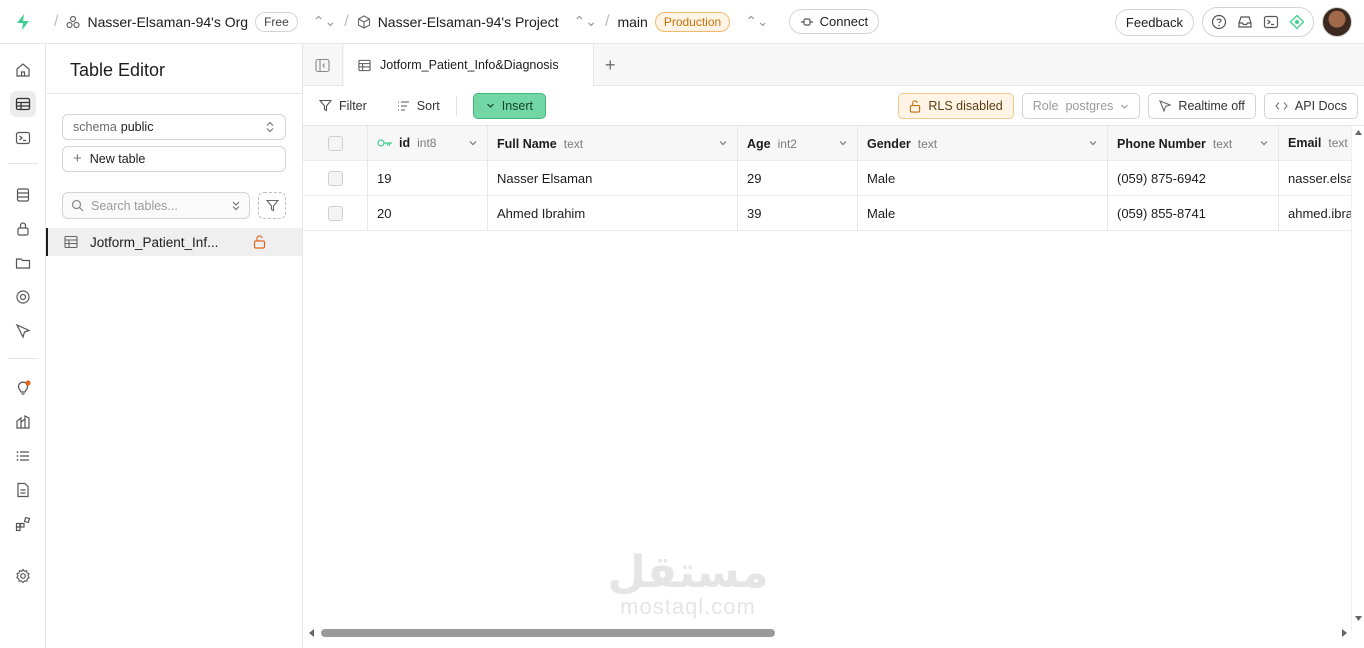  I want to click on search-tables-field, so click(156, 205).